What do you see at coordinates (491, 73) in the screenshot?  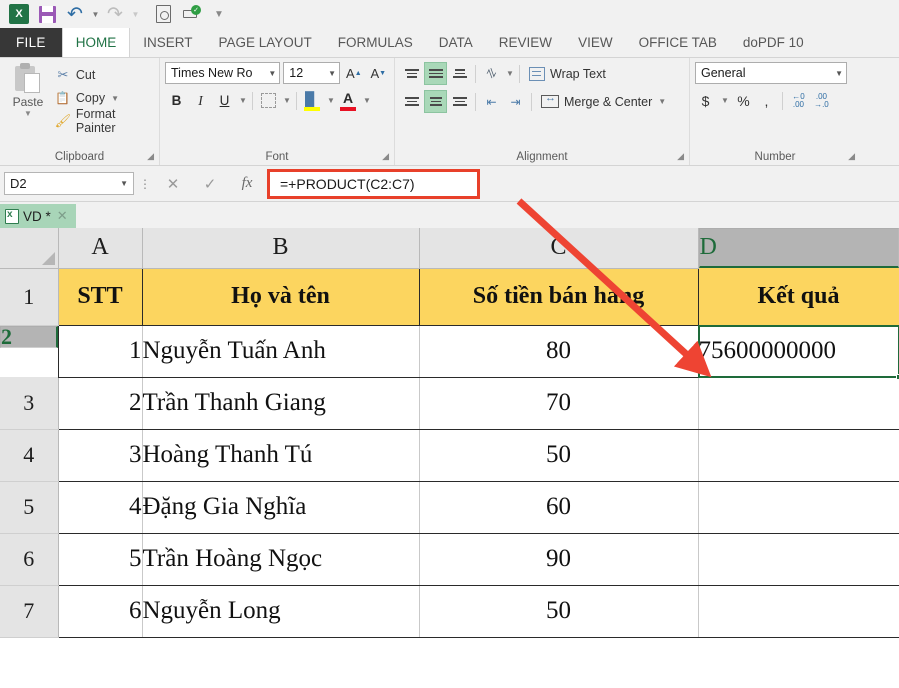 I see `orientation-button: ⥮` at bounding box center [491, 73].